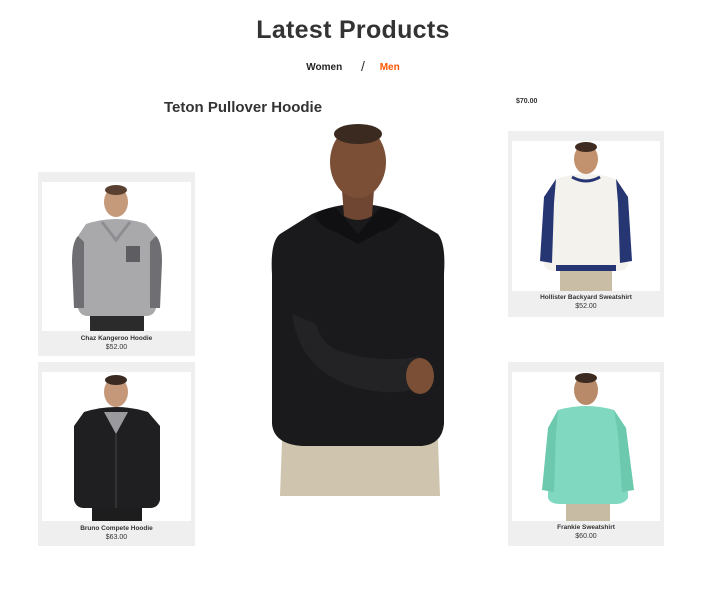 The image size is (706, 594). I want to click on tab-women: Women, so click(324, 67).